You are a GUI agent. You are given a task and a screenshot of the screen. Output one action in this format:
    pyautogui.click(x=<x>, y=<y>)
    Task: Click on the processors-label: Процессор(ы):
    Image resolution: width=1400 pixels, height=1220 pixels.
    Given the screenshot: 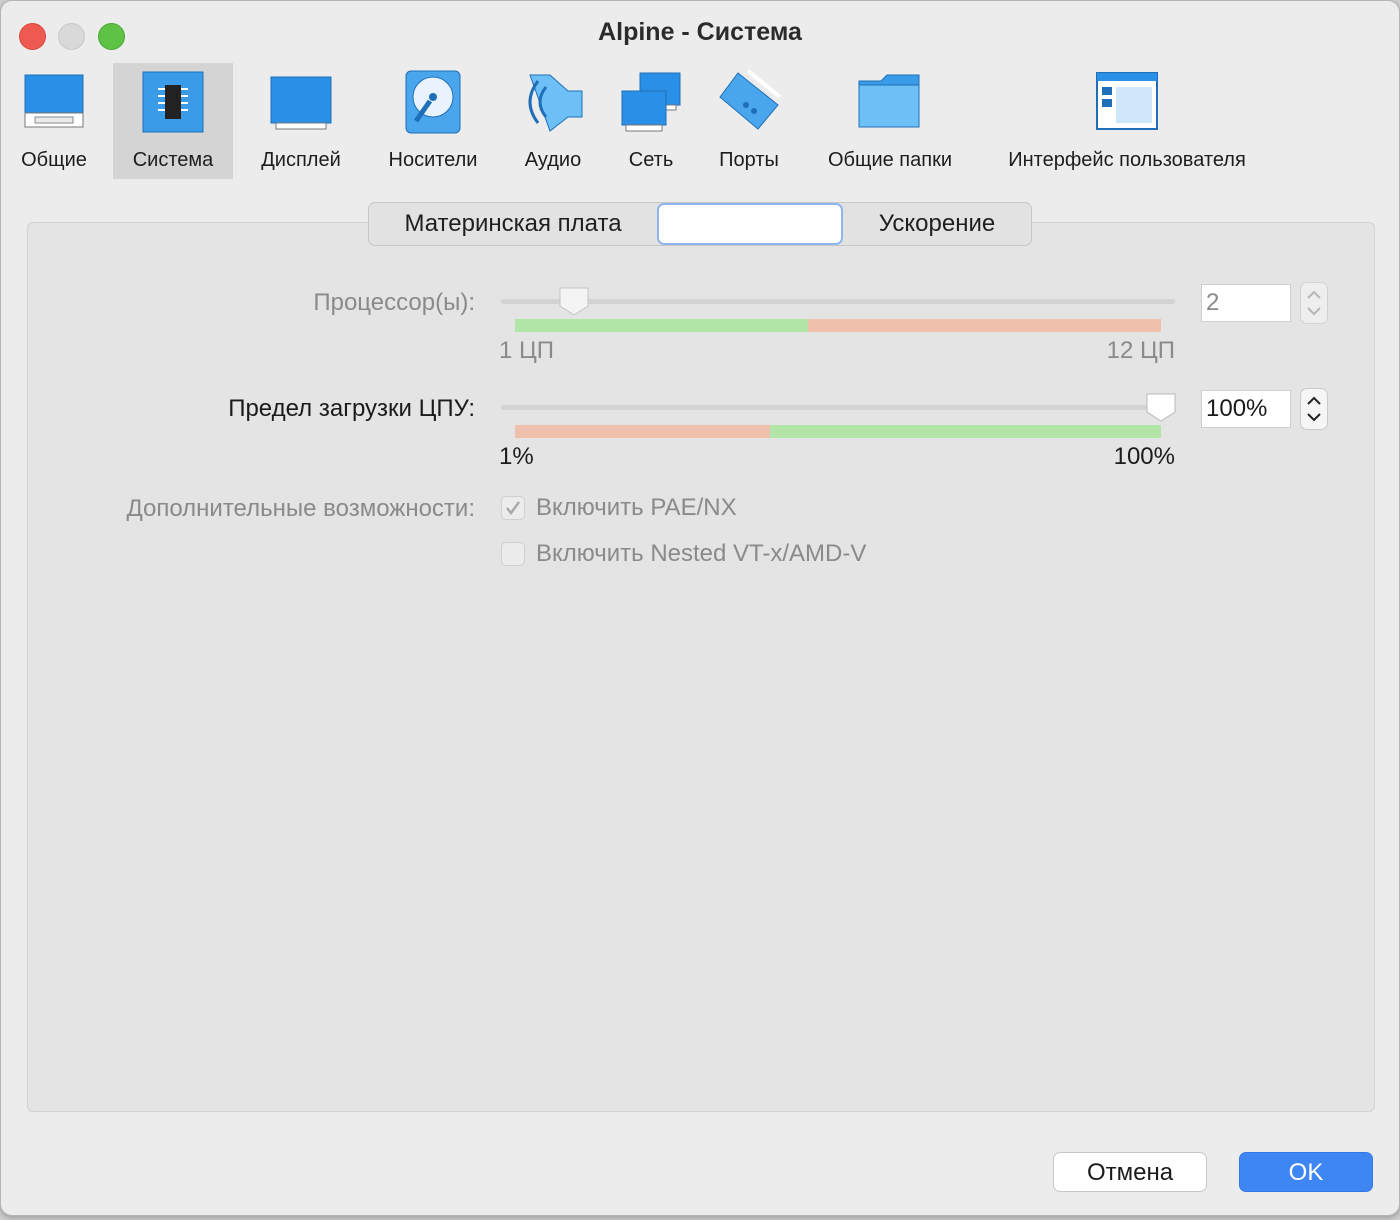 What is the action you would take?
    pyautogui.click(x=394, y=302)
    